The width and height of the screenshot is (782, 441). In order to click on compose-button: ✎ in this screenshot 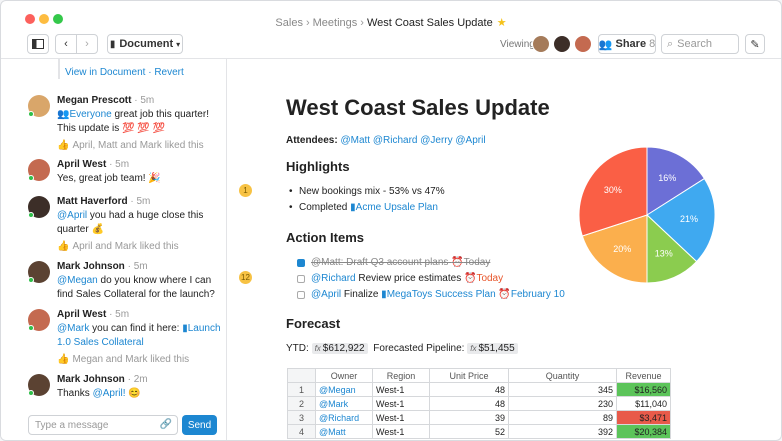, I will do `click(755, 44)`.